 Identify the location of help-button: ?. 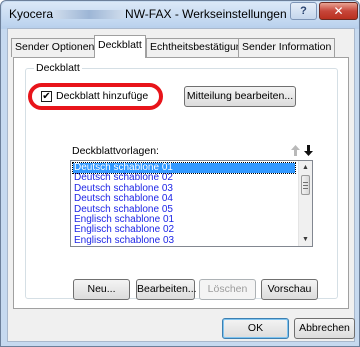
(303, 11).